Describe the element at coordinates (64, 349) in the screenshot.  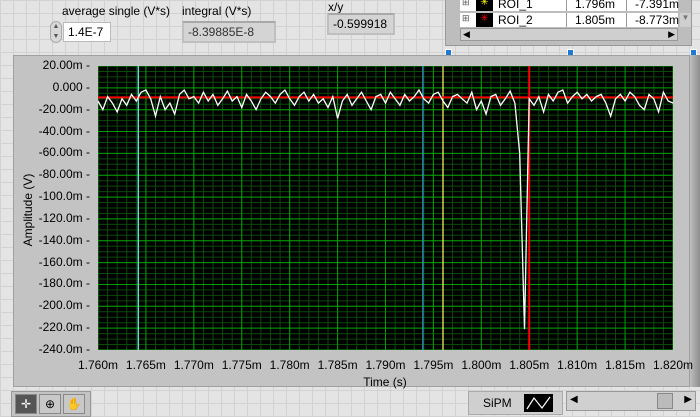
I see `y-tick-label: -240.0m -` at that location.